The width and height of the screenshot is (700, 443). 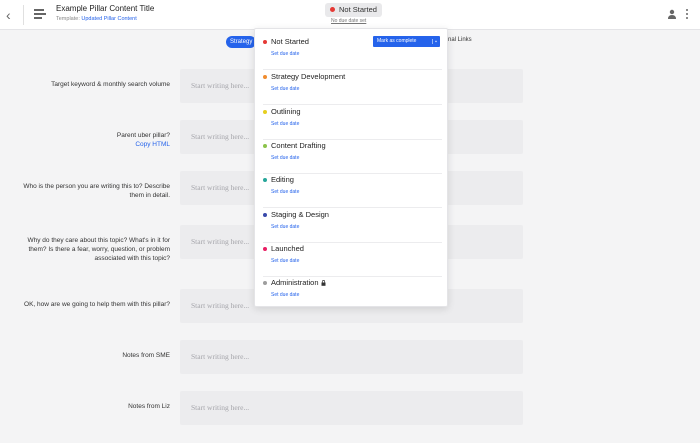 I want to click on status-option-staging-design: Staging & Design Set due date, so click(x=352, y=226).